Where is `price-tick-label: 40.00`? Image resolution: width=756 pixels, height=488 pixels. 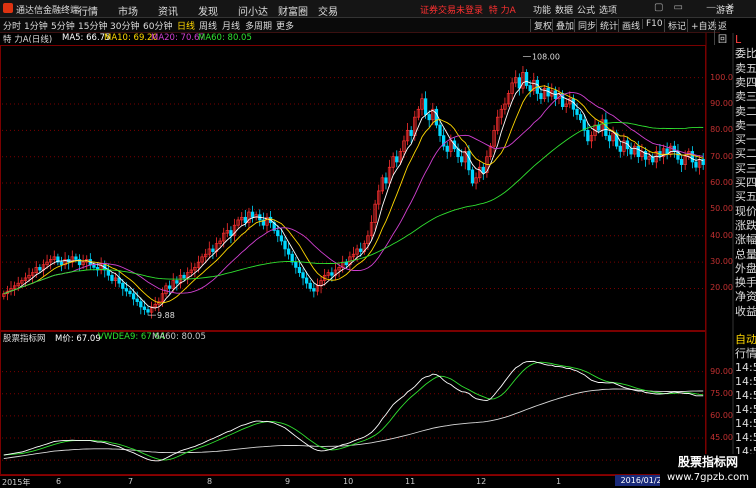
price-tick-label: 40.00 is located at coordinates (721, 235).